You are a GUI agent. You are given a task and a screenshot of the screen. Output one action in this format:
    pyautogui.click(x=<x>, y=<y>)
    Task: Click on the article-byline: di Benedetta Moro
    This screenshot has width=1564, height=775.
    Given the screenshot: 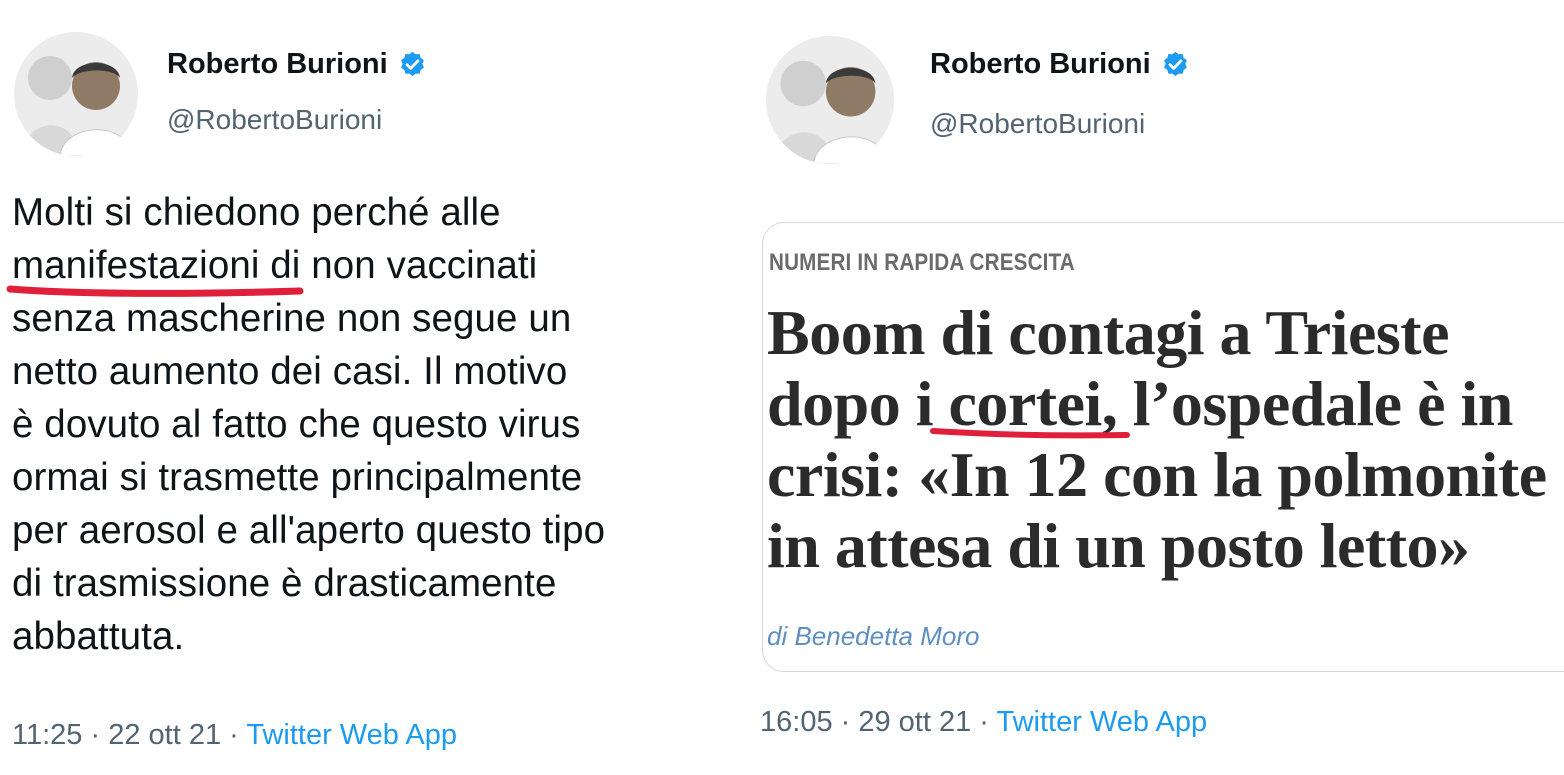 What is the action you would take?
    pyautogui.click(x=873, y=636)
    